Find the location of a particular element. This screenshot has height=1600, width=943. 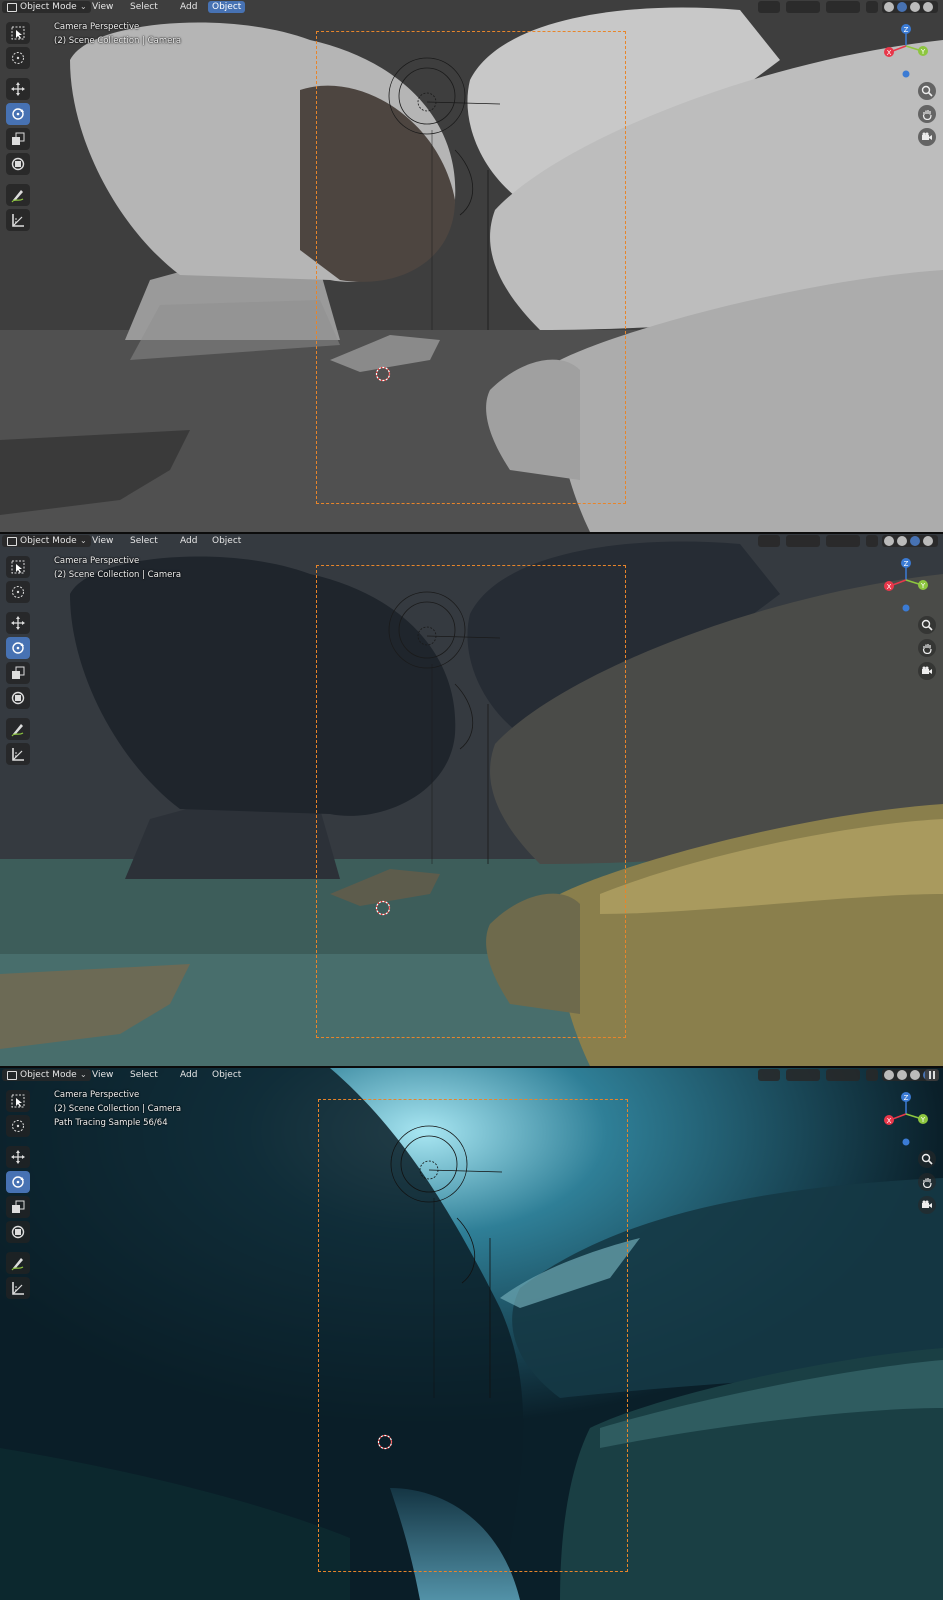

measure-icon is located at coordinates (18, 220).